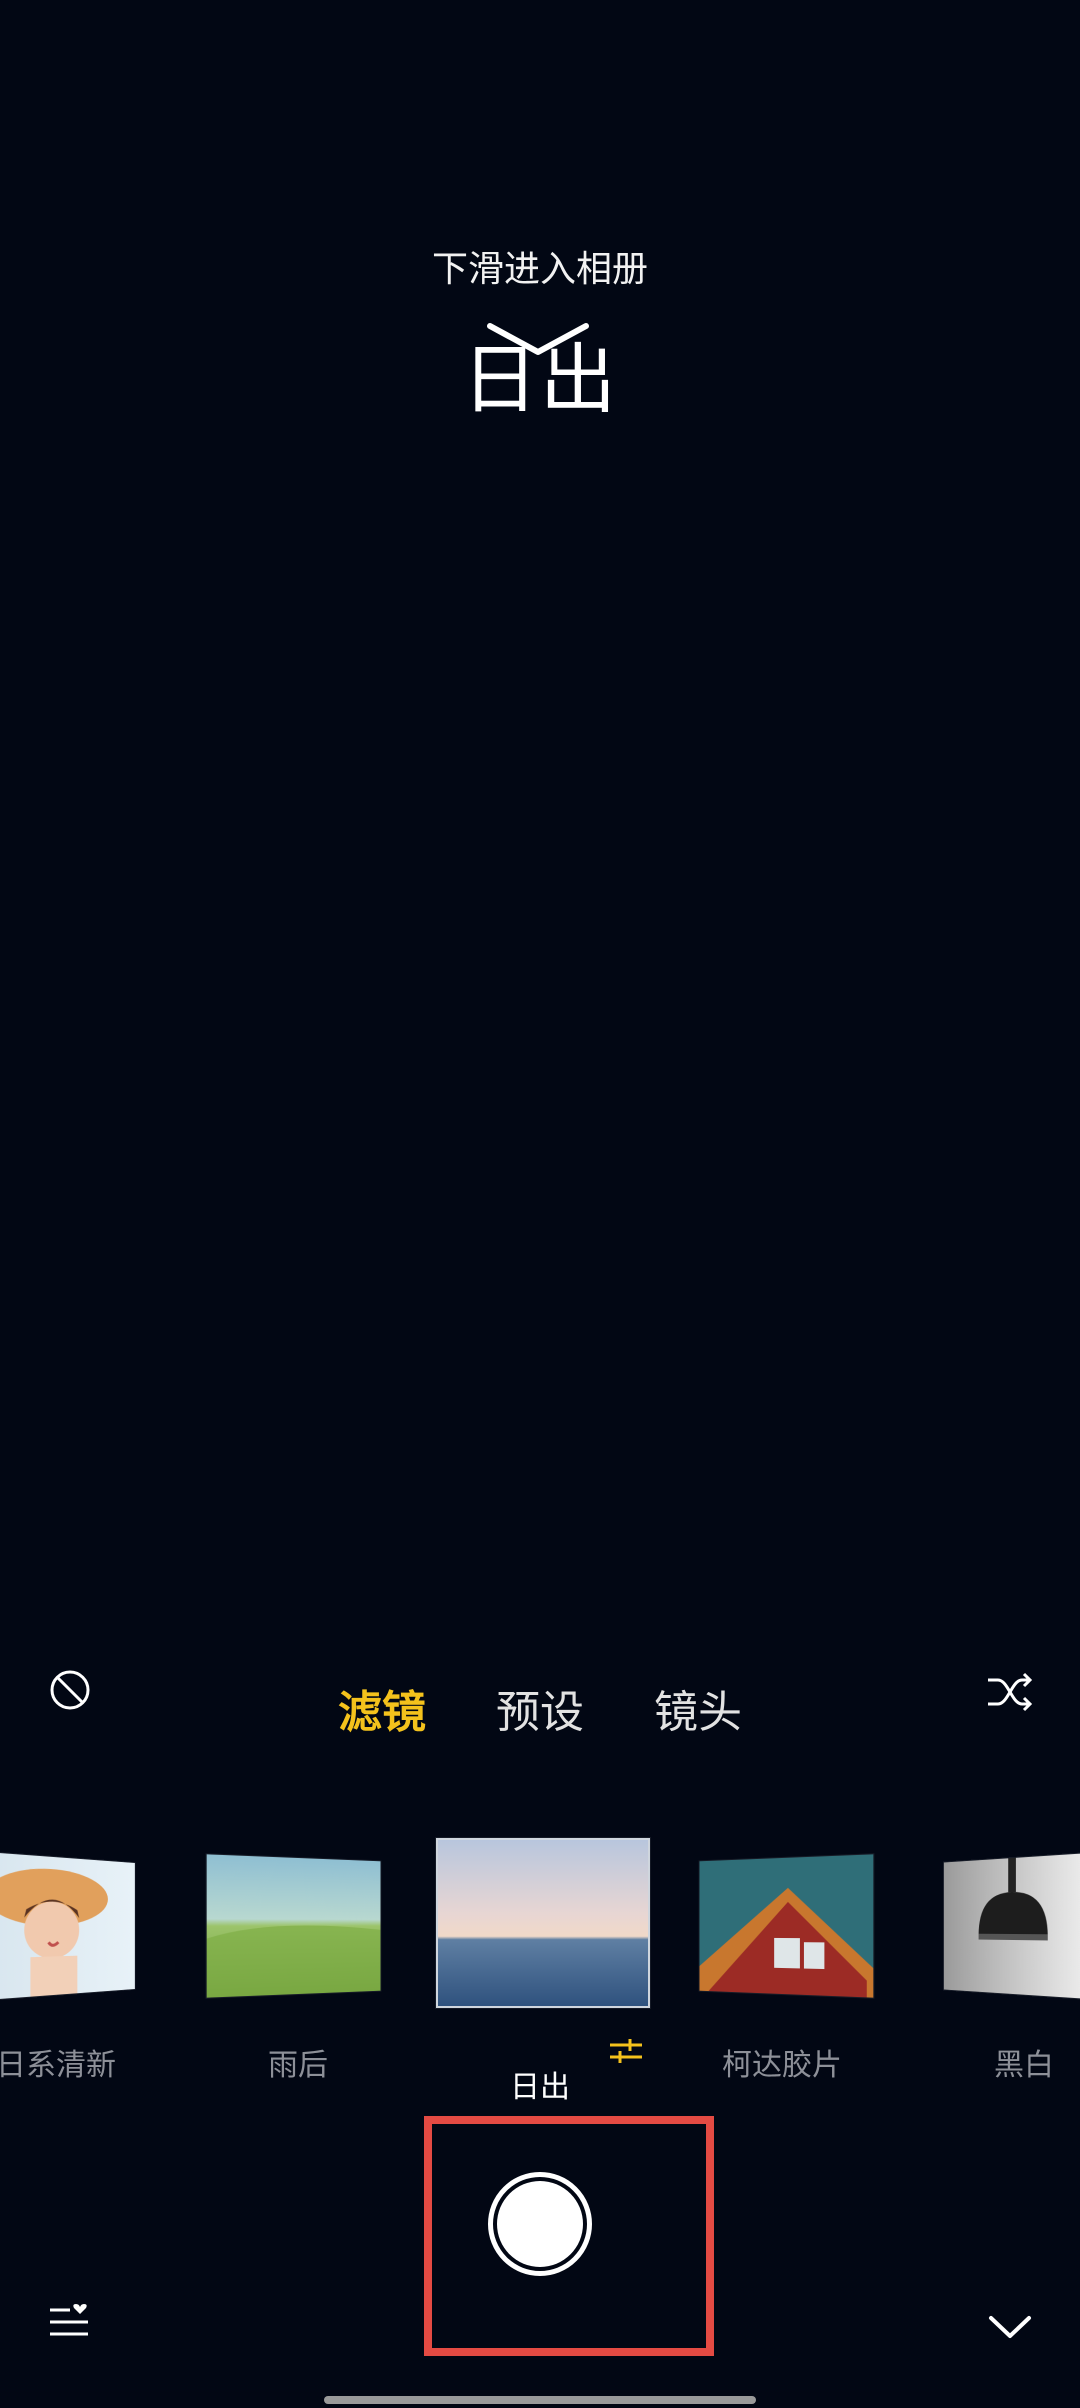  What do you see at coordinates (539, 269) in the screenshot?
I see `swipe-down-hint: 下滑进入相册` at bounding box center [539, 269].